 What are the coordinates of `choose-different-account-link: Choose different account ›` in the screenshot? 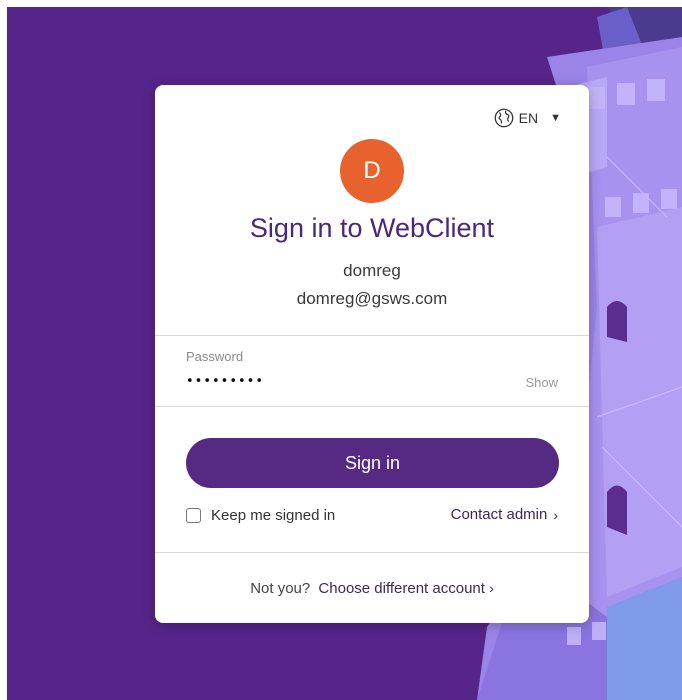 It's located at (405, 588).